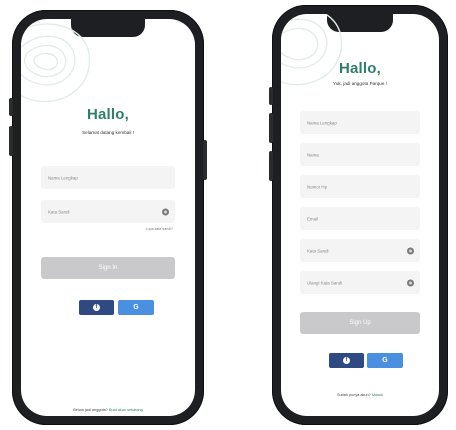 This screenshot has width=456, height=430. I want to click on register-password-input: Kata Sandi, so click(360, 250).